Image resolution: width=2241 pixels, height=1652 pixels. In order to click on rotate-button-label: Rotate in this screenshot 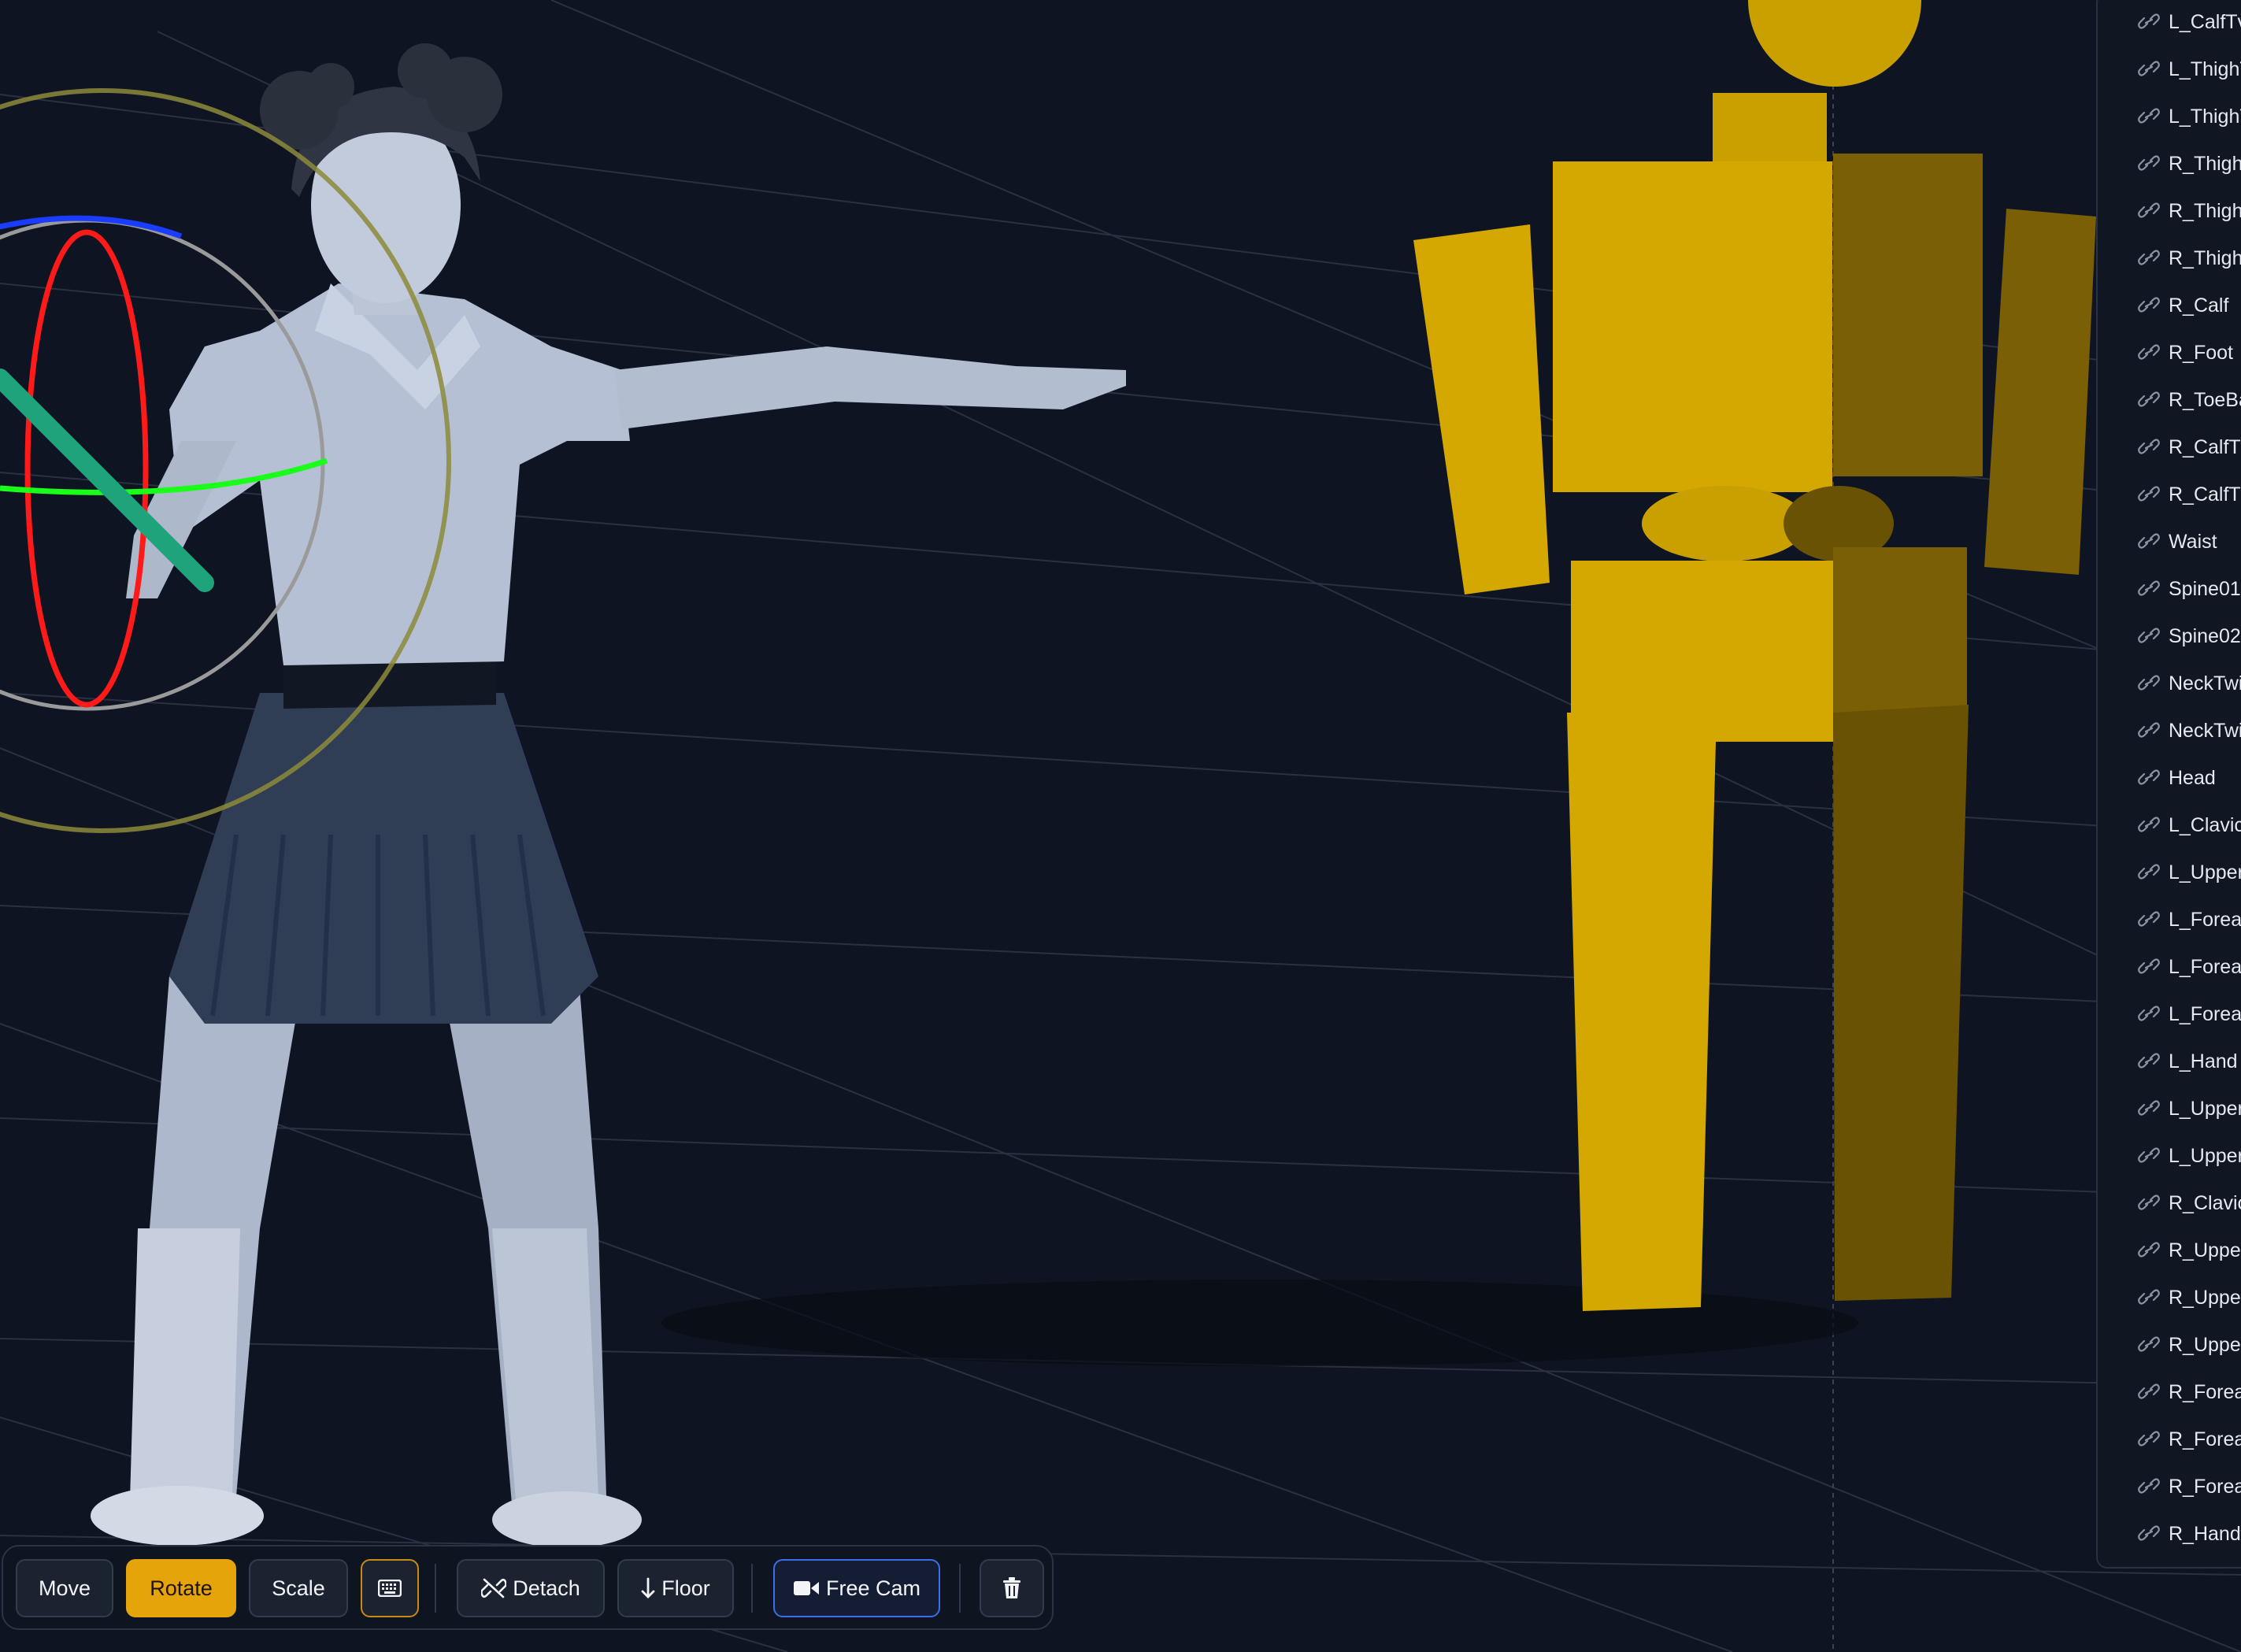, I will do `click(181, 1588)`.